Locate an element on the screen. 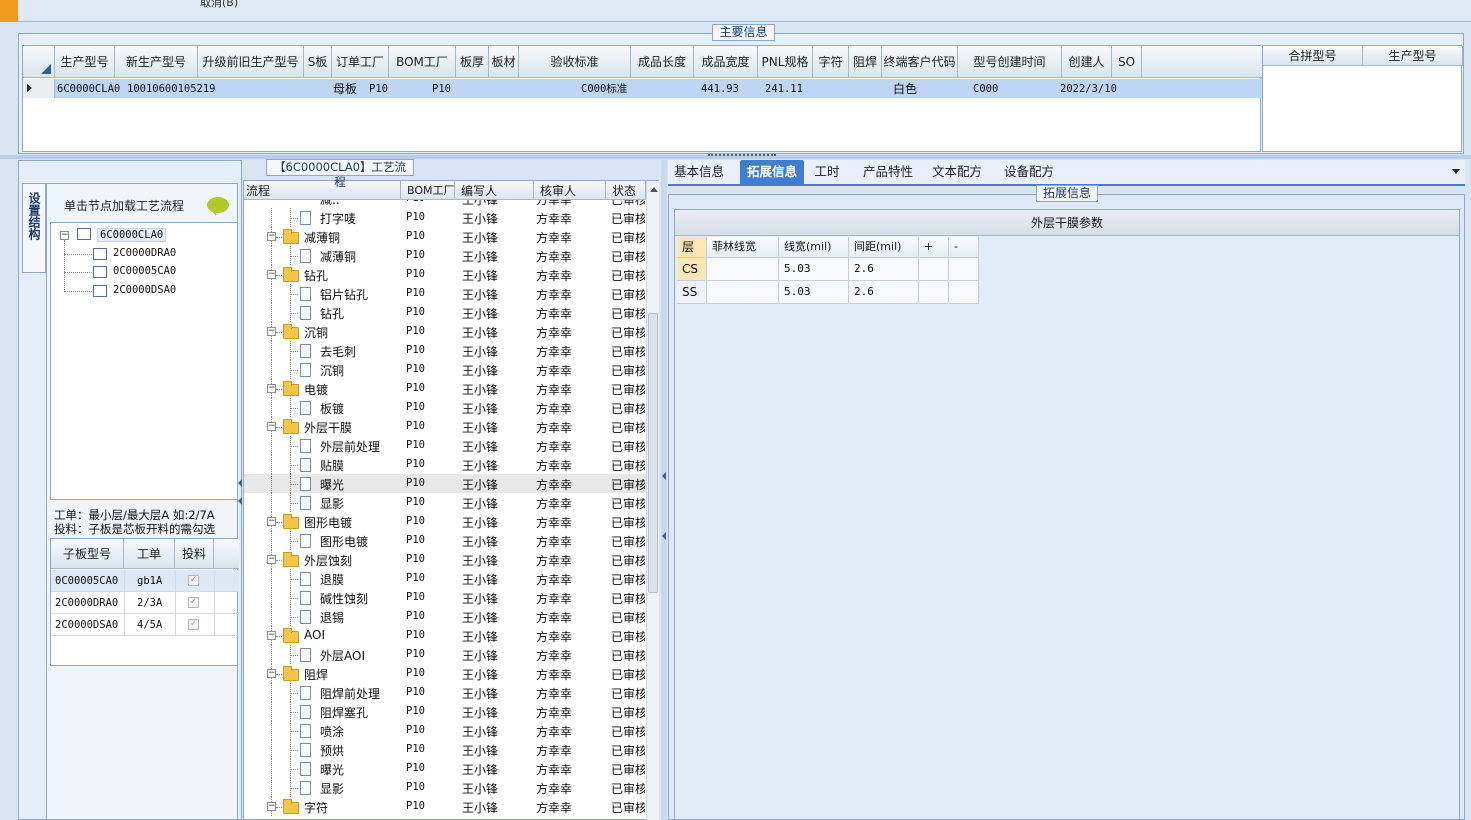 Image resolution: width=1471 pixels, height=820 pixels. flow-column-header: BOM工厂 is located at coordinates (428, 190).